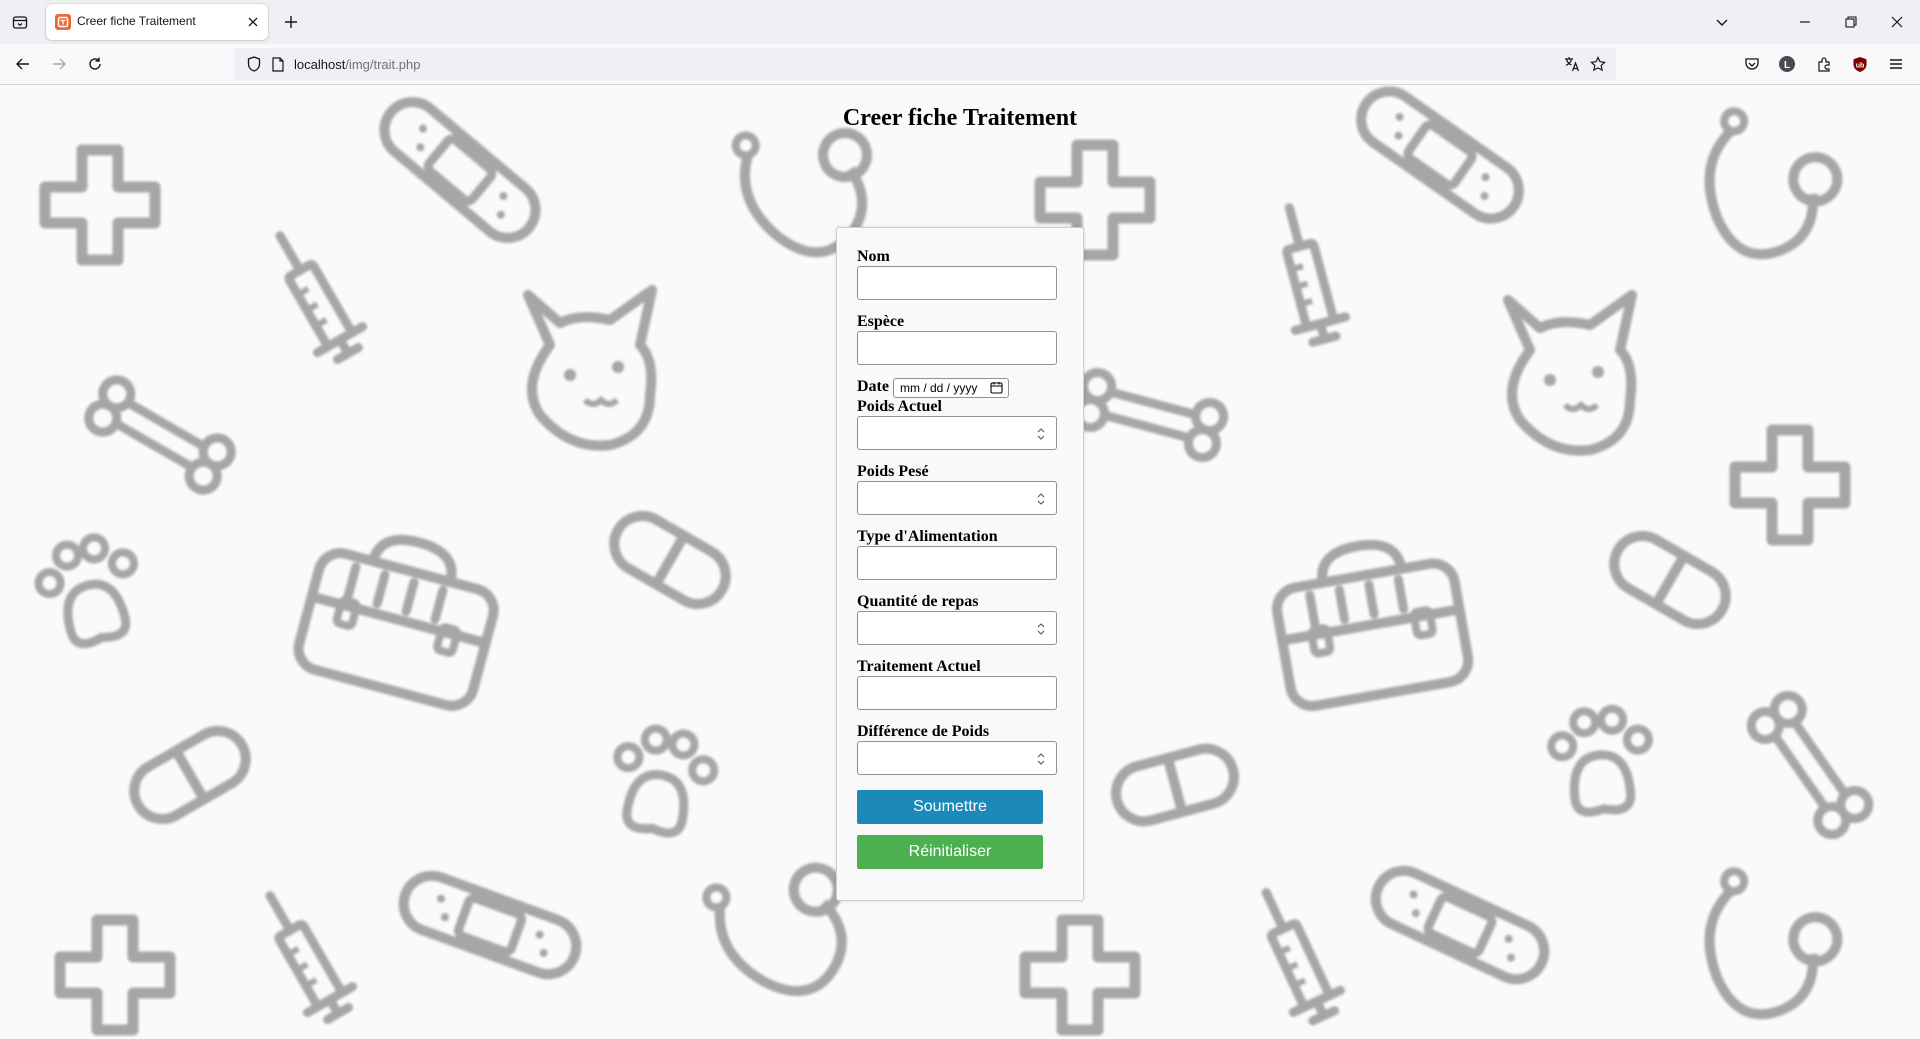 Image resolution: width=1920 pixels, height=1039 pixels. Describe the element at coordinates (960, 118) in the screenshot. I see `page-title: Creer fiche Traitement` at that location.